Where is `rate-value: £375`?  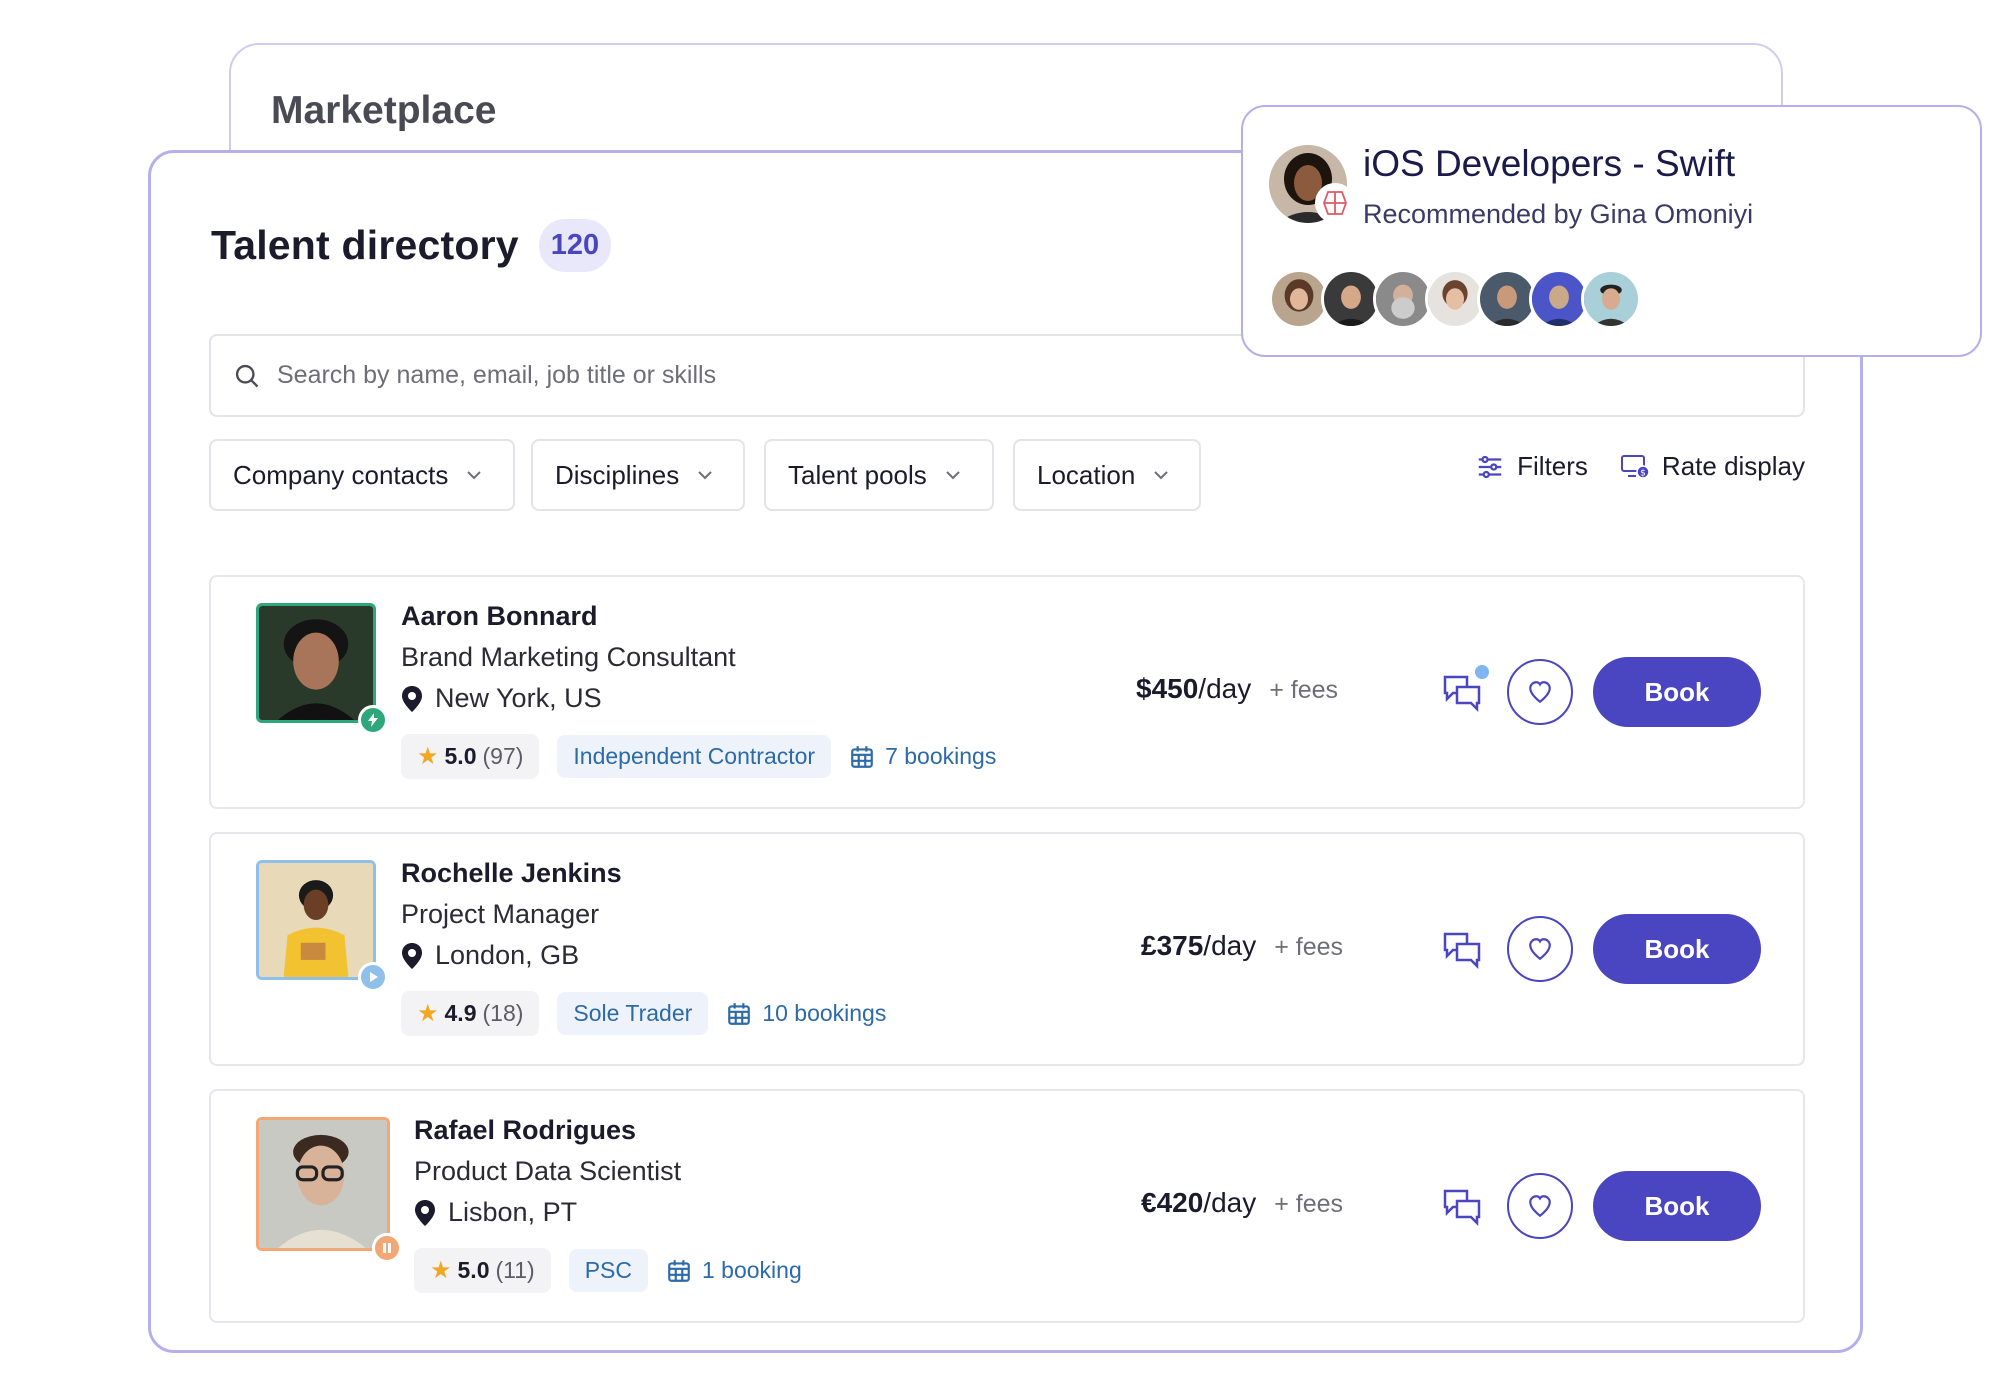 rate-value: £375 is located at coordinates (1172, 945).